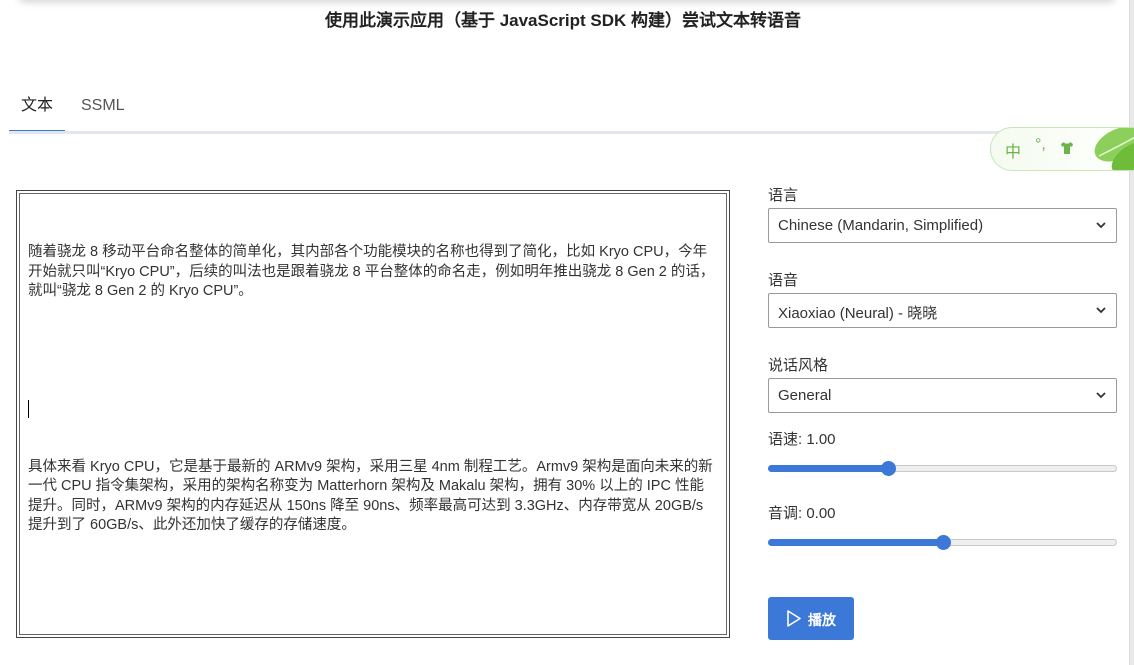 Image resolution: width=1134 pixels, height=665 pixels. What do you see at coordinates (524, 132) in the screenshot?
I see `tab-divider` at bounding box center [524, 132].